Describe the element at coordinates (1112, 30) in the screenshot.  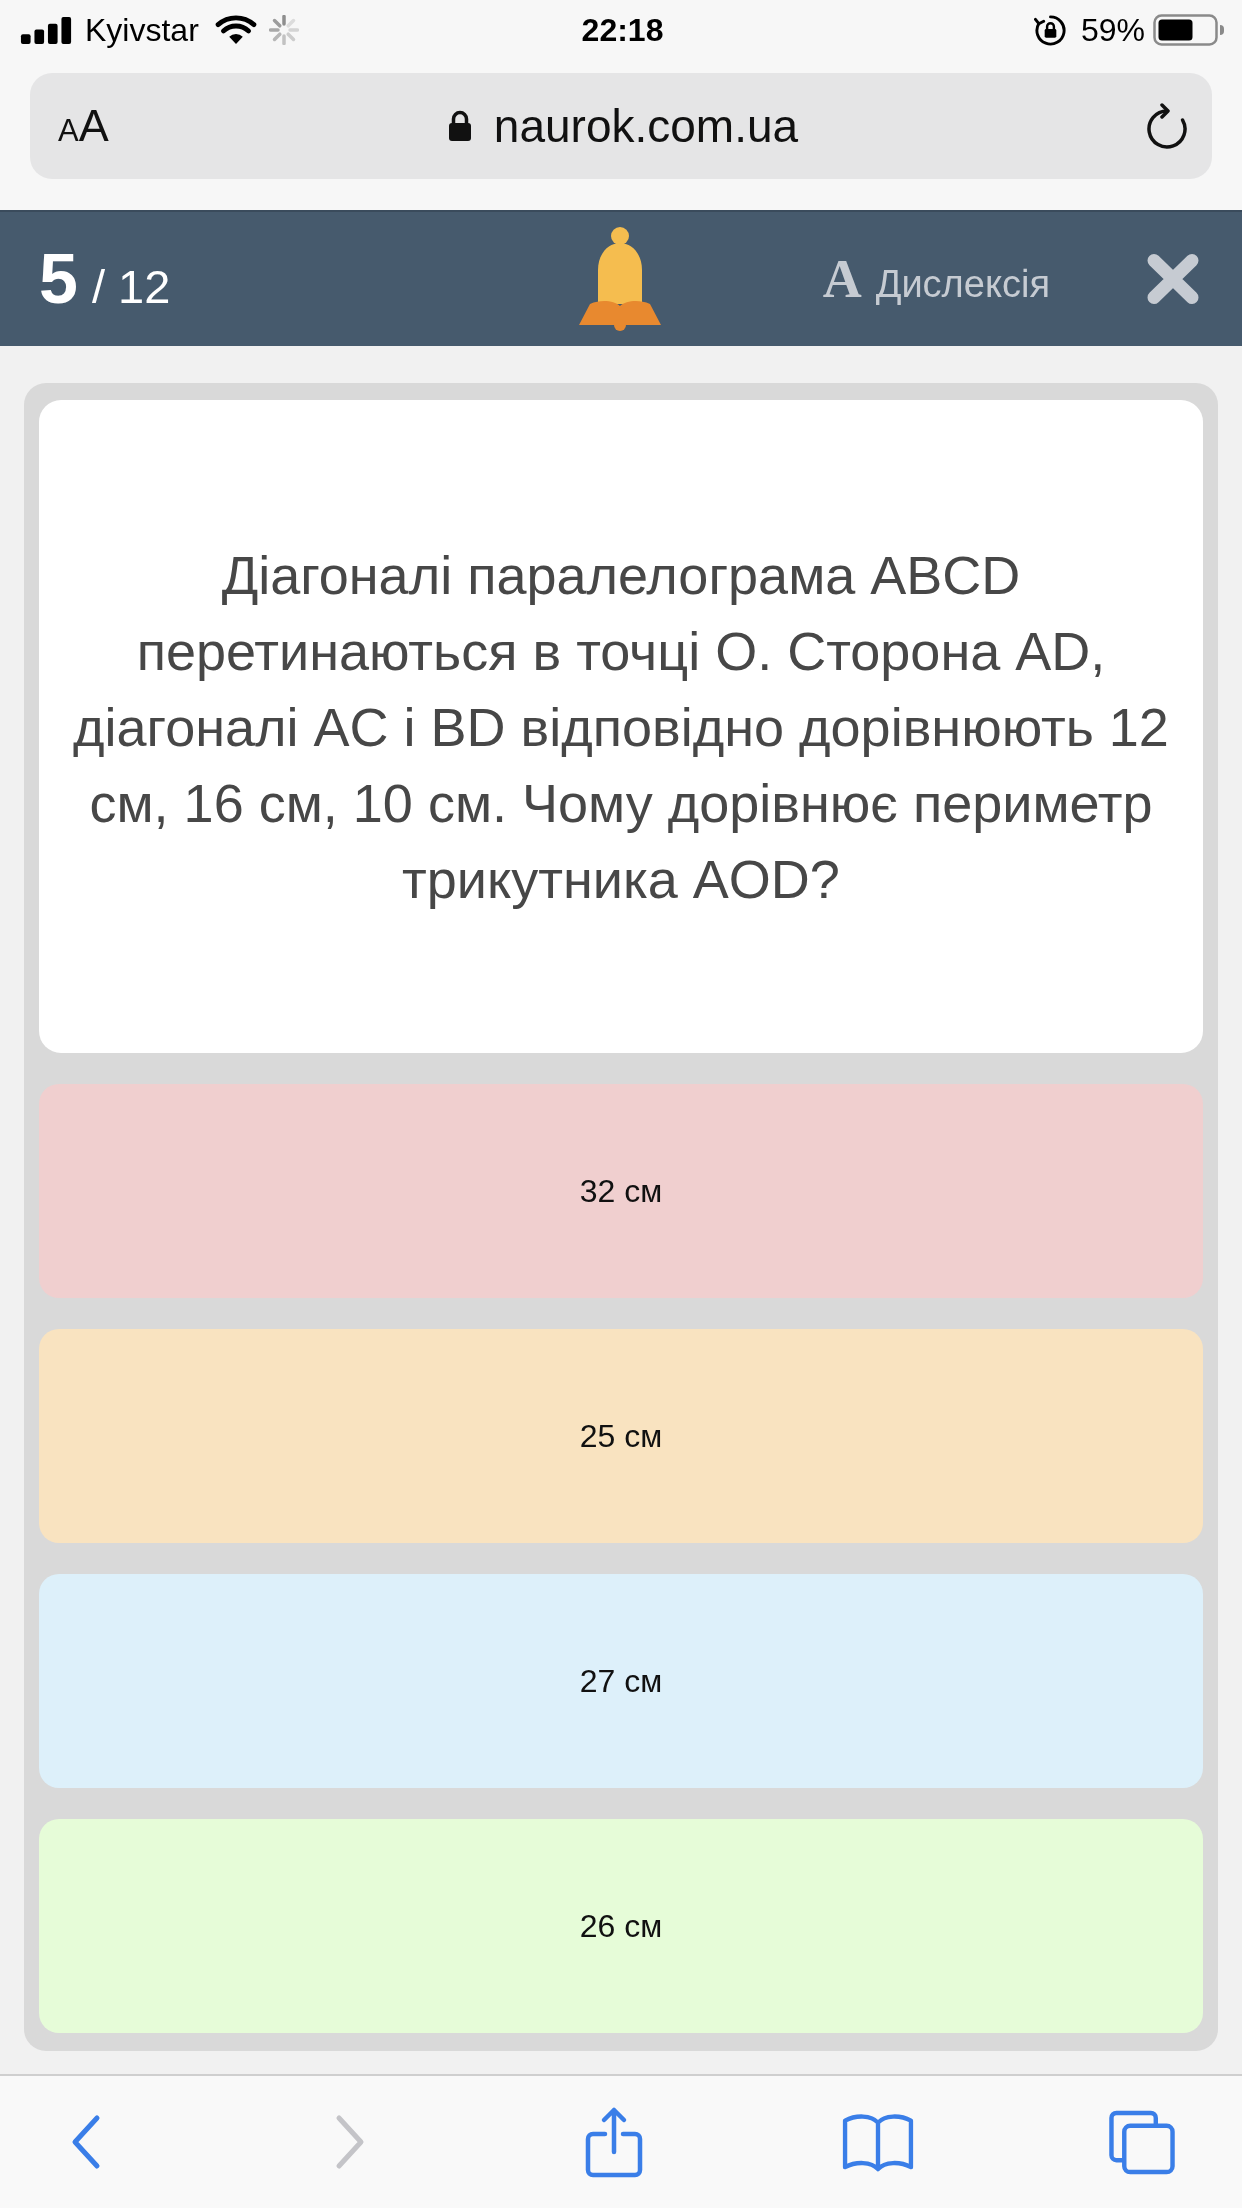
I see `battery-percent: 59%` at that location.